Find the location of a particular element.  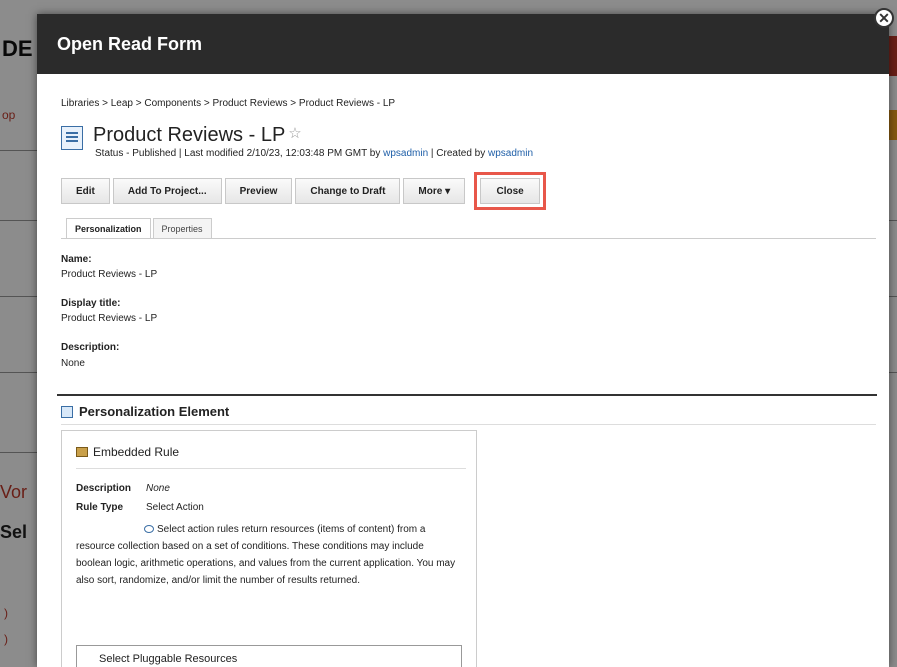

rule-type-value: Select Action is located at coordinates (175, 507).